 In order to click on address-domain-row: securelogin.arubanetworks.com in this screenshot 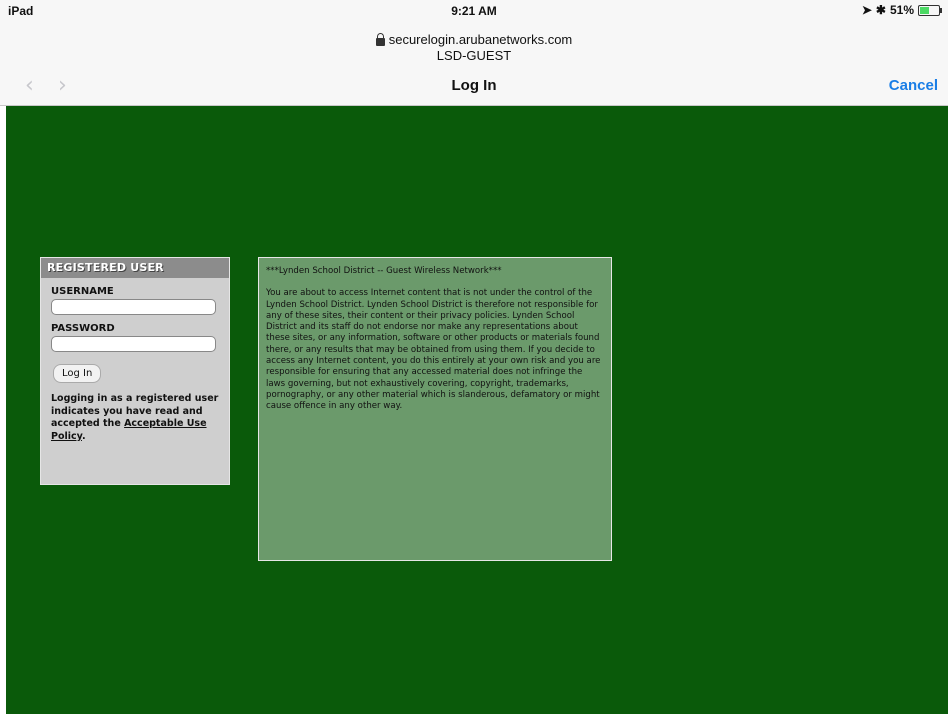, I will do `click(474, 39)`.